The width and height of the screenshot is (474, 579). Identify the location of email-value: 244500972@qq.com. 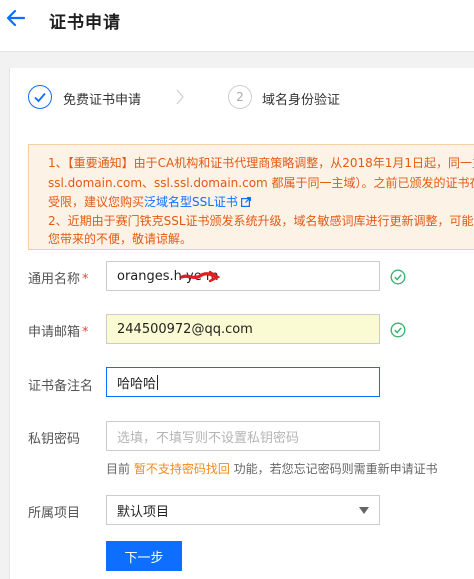
(185, 329).